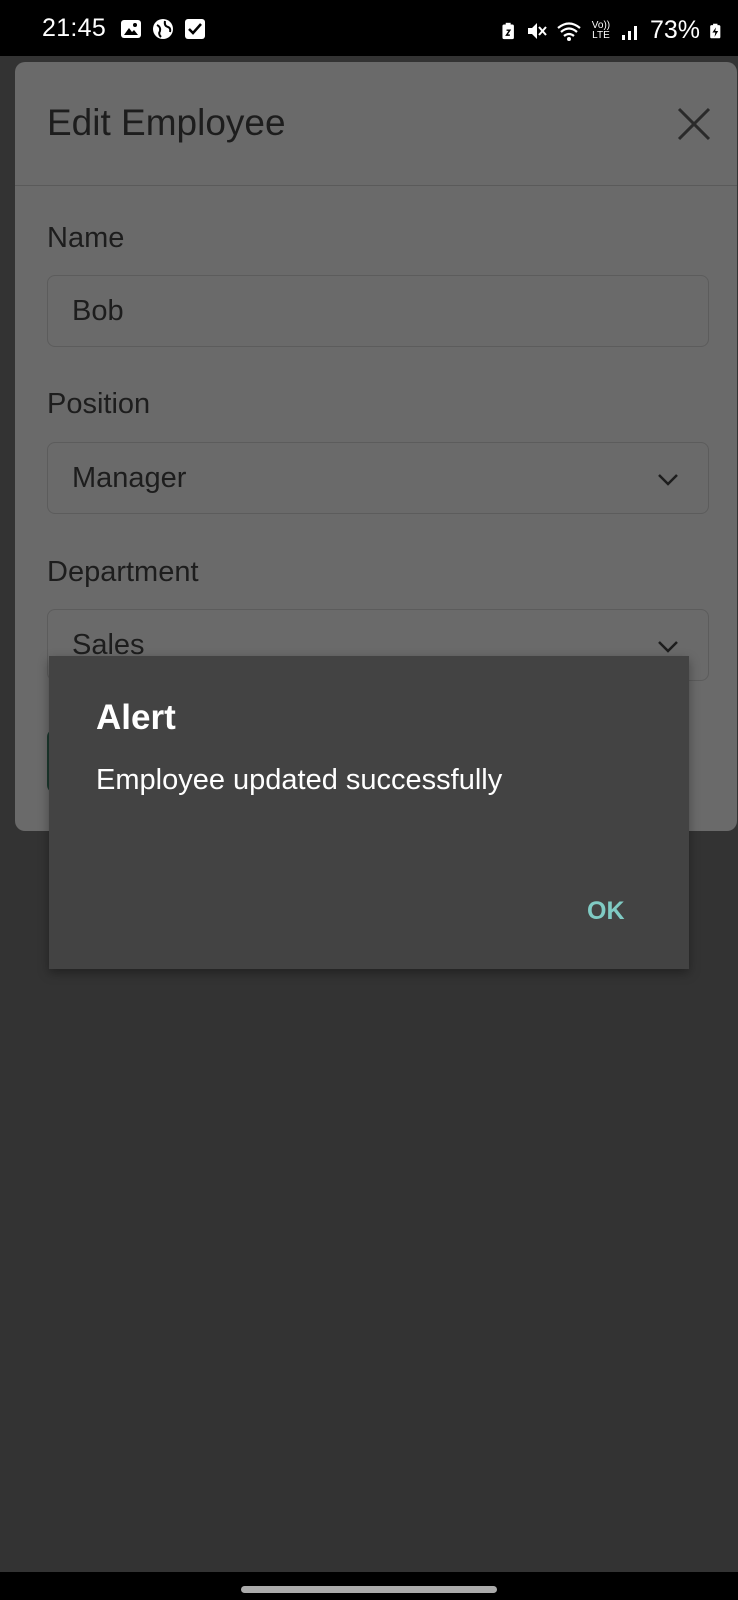  What do you see at coordinates (378, 478) in the screenshot?
I see `position-select: Manager` at bounding box center [378, 478].